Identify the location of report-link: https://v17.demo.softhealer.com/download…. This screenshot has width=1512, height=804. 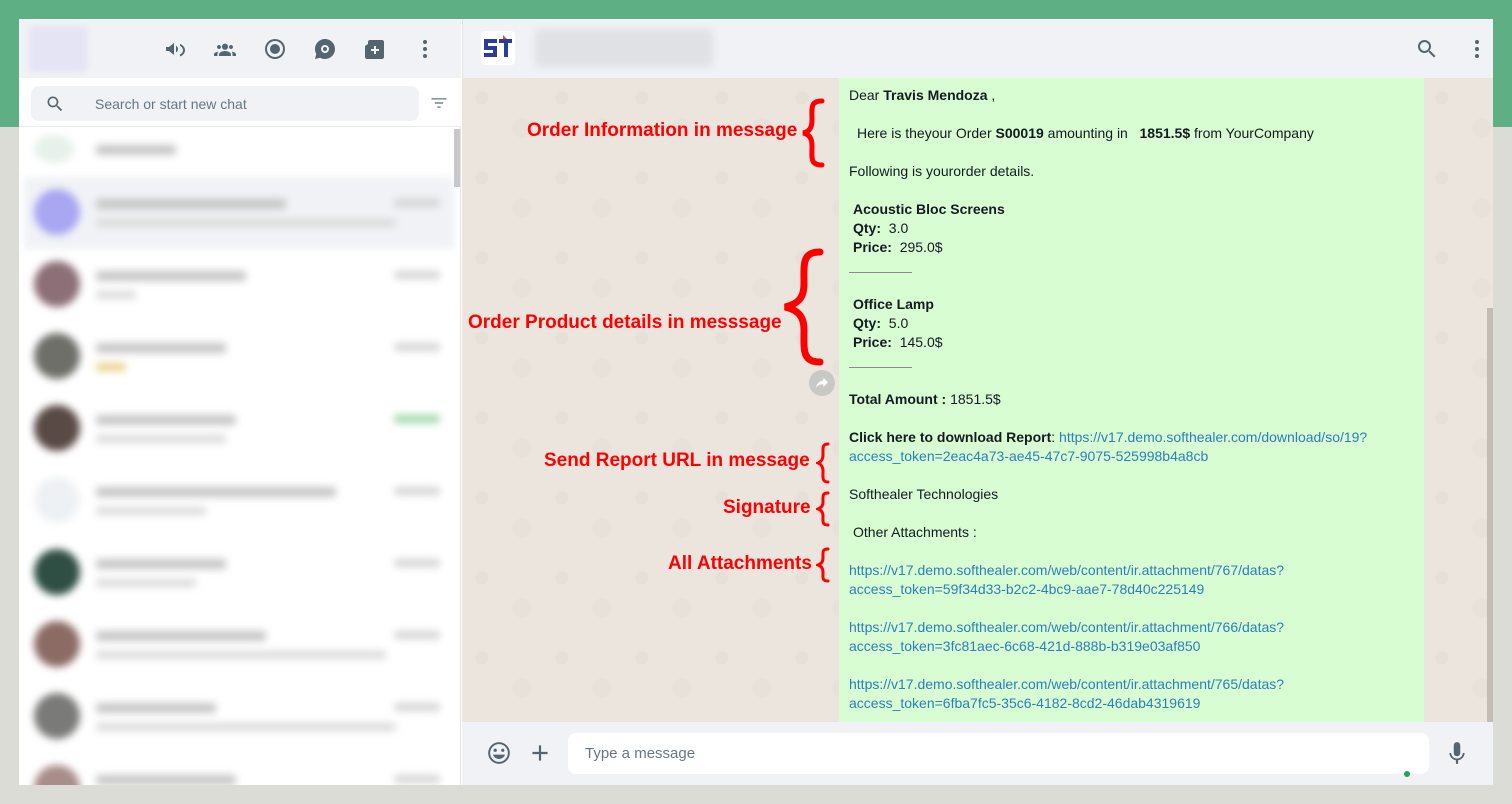
(1213, 437).